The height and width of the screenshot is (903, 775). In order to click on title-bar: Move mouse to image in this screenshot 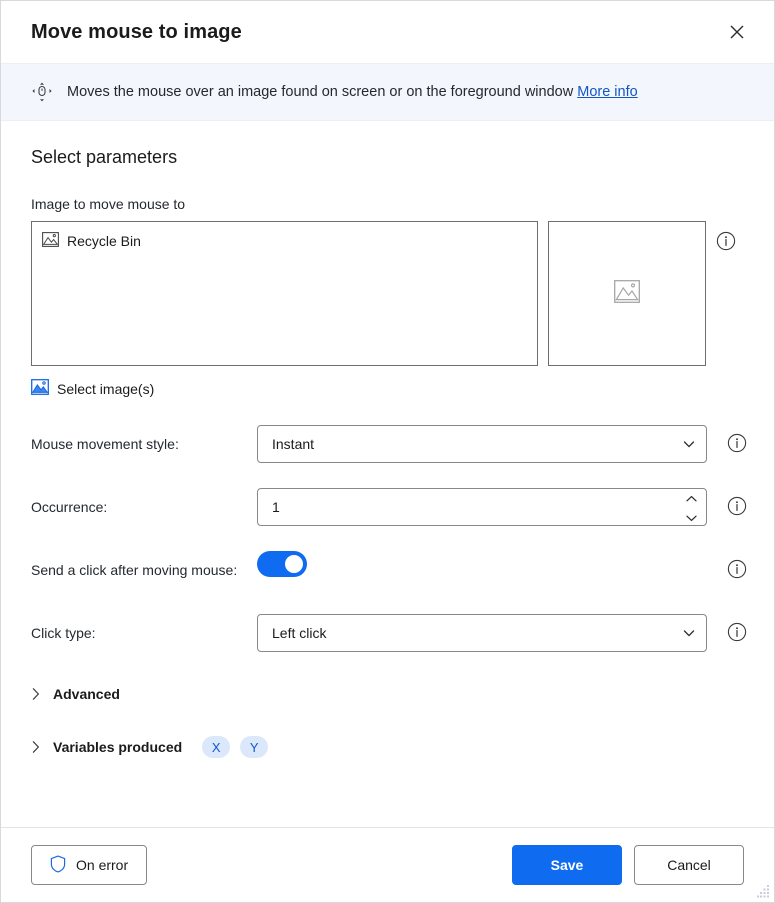, I will do `click(387, 32)`.